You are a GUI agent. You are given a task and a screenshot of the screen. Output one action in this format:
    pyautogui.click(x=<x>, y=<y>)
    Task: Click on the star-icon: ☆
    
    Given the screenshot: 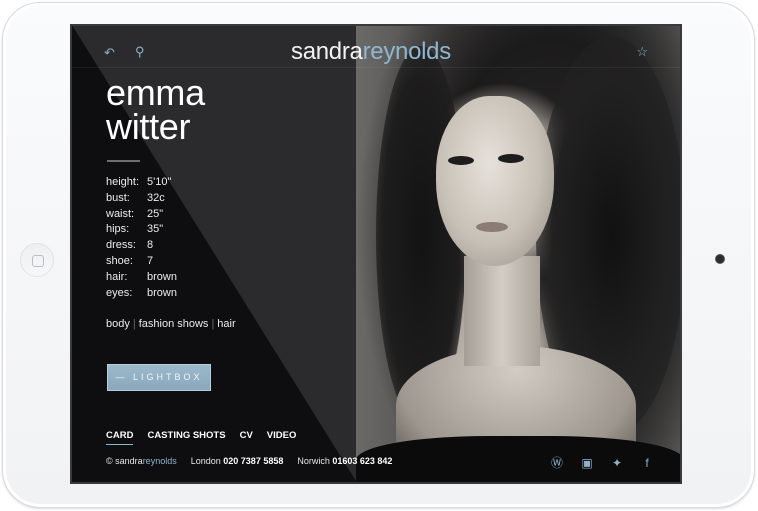 What is the action you would take?
    pyautogui.click(x=642, y=51)
    